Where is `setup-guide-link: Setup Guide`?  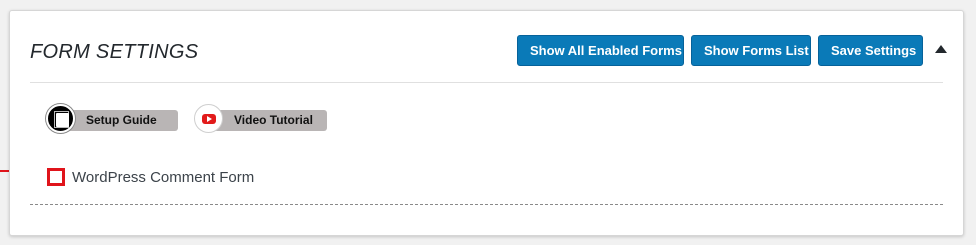 setup-guide-link: Setup Guide is located at coordinates (112, 118).